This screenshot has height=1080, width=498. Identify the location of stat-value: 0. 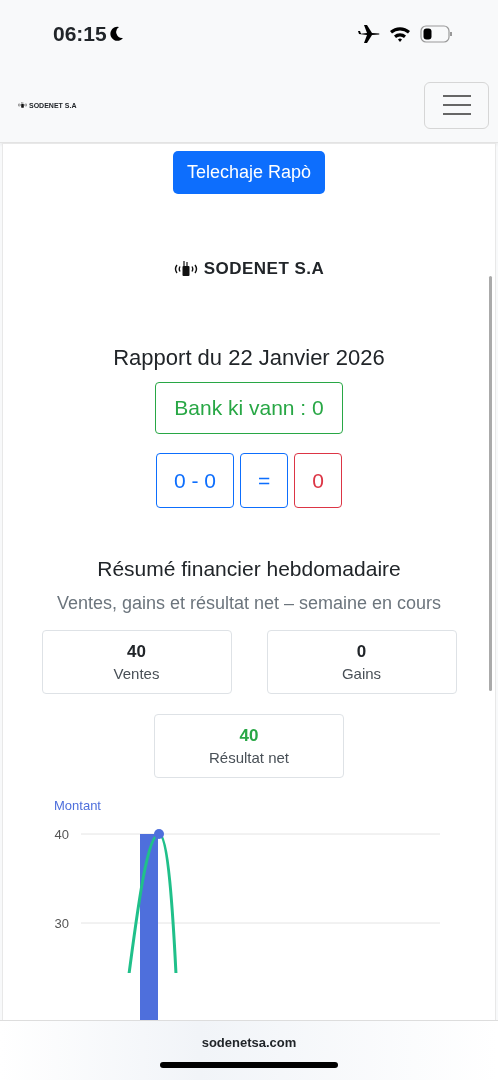
(361, 652).